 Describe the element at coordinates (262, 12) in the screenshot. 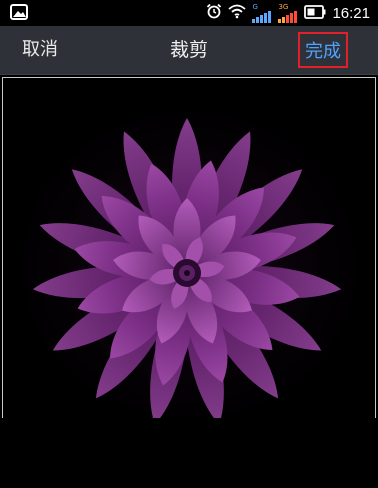

I see `signal-icon: G` at that location.